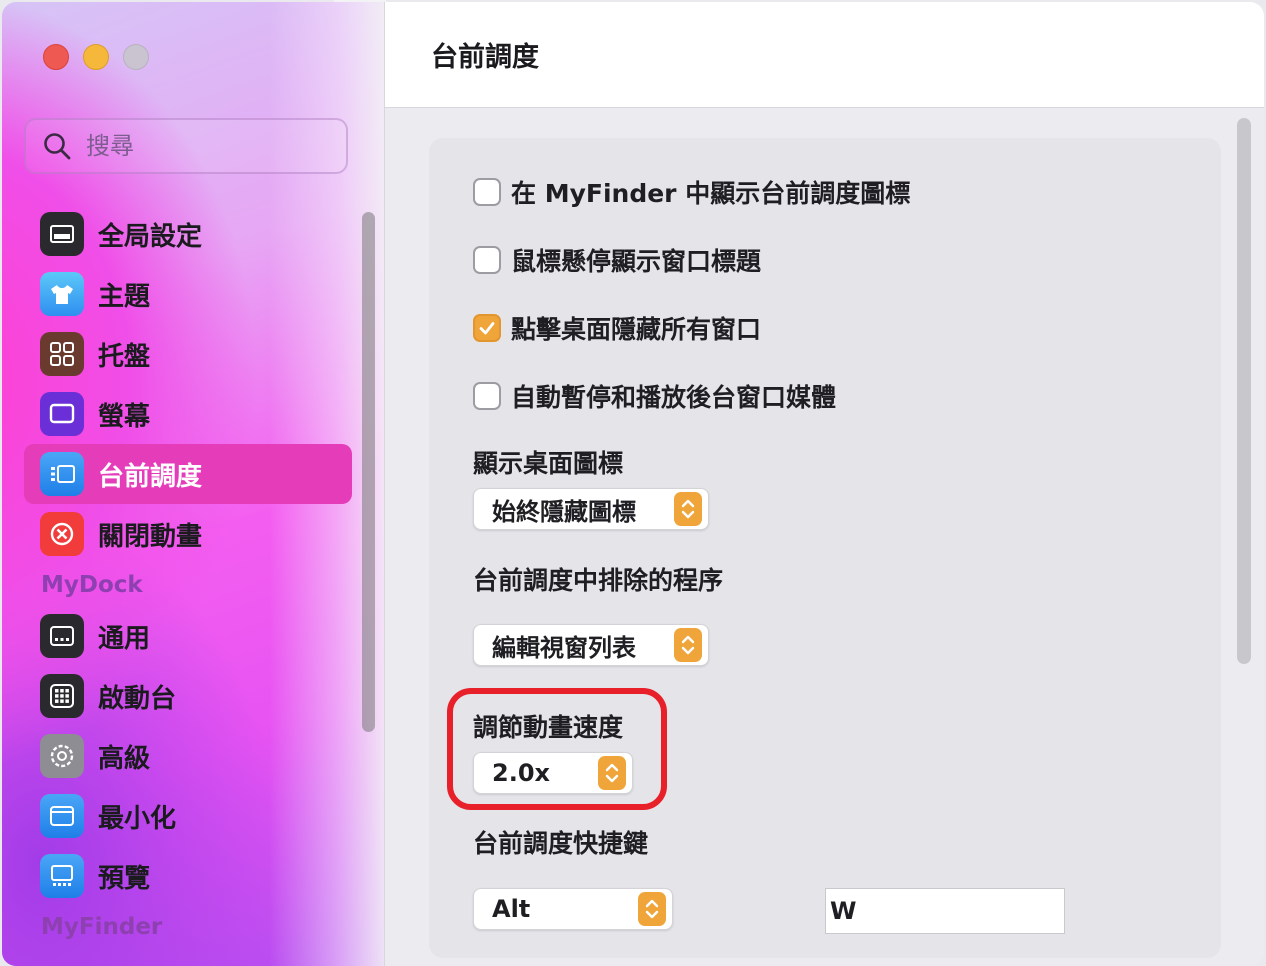  What do you see at coordinates (487, 260) in the screenshot?
I see `checkbox-hover-title` at bounding box center [487, 260].